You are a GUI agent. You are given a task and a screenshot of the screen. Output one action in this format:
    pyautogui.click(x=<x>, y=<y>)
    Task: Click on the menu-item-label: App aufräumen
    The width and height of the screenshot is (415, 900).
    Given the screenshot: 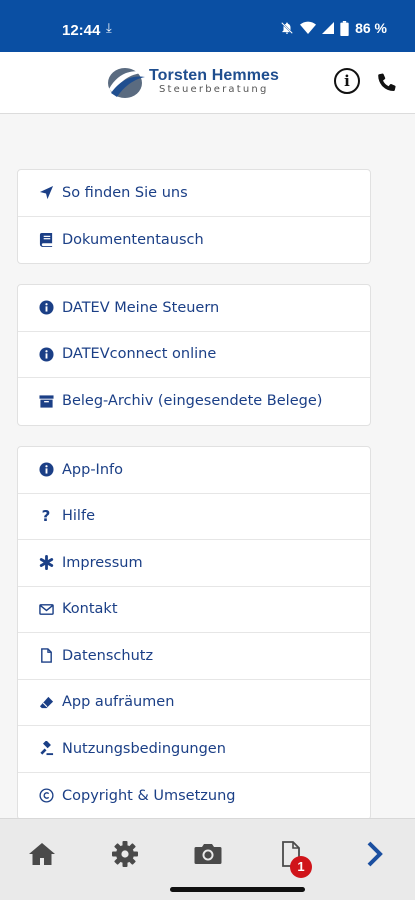 What is the action you would take?
    pyautogui.click(x=118, y=702)
    